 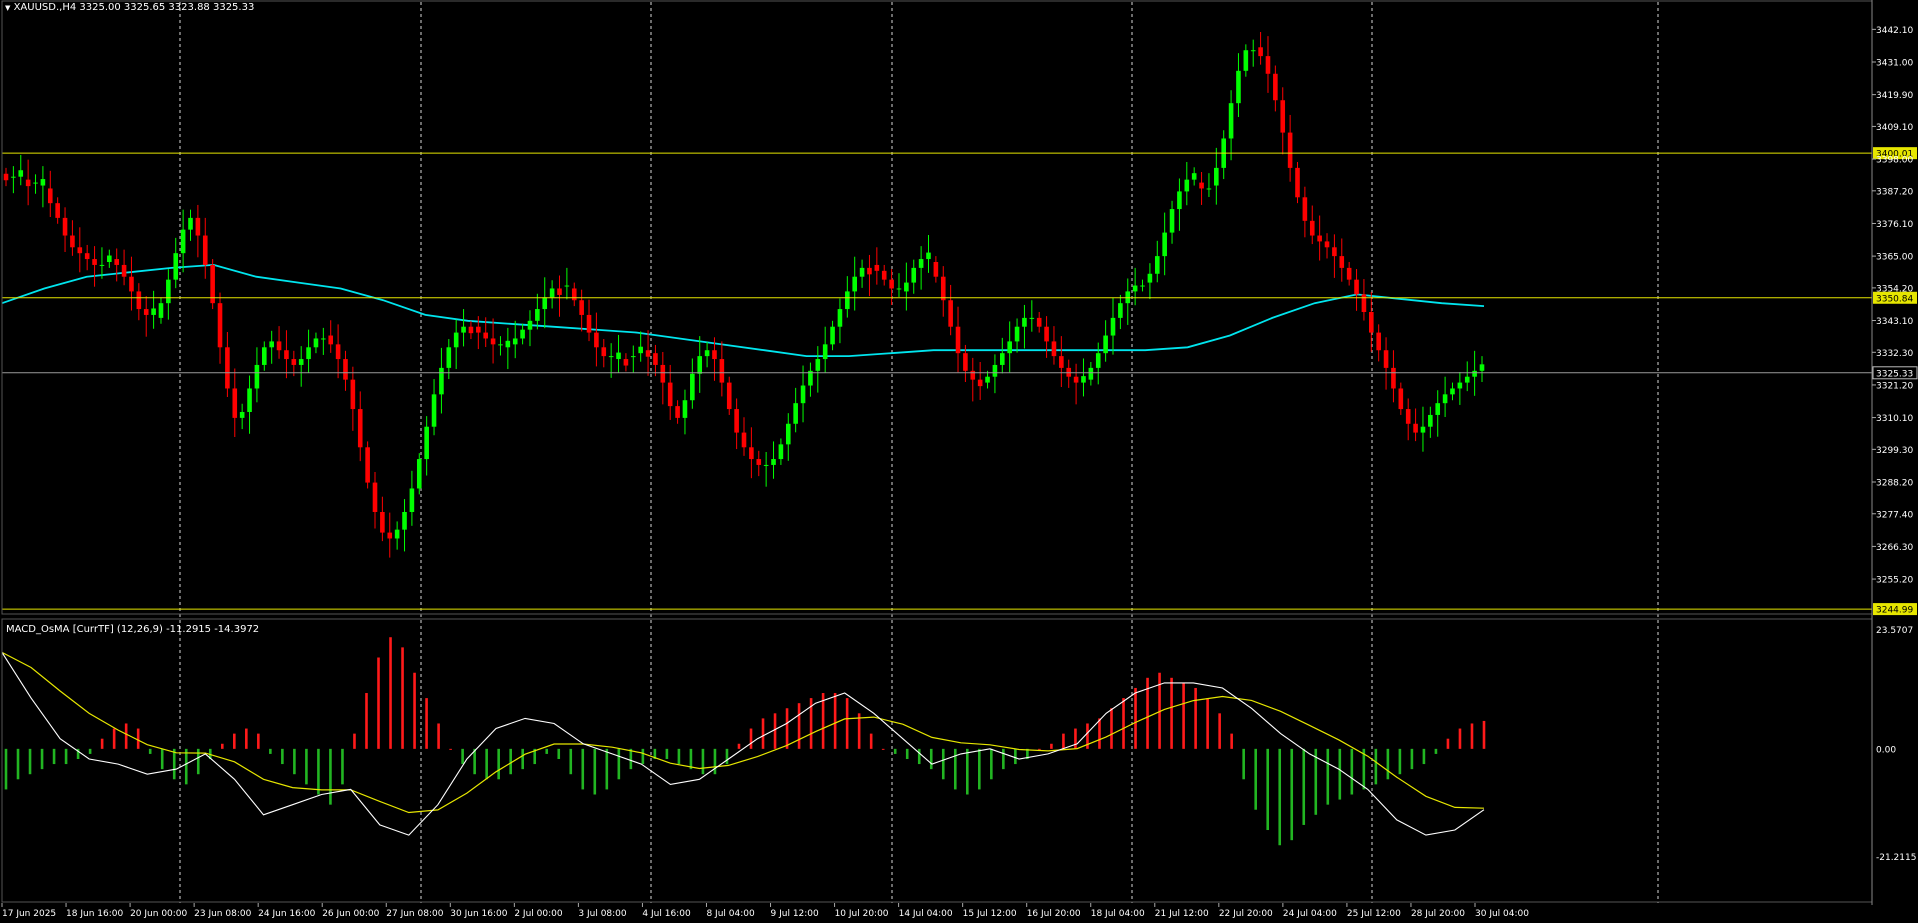 What do you see at coordinates (478, 914) in the screenshot?
I see `time-tick-label: 30 Jun 16:00` at bounding box center [478, 914].